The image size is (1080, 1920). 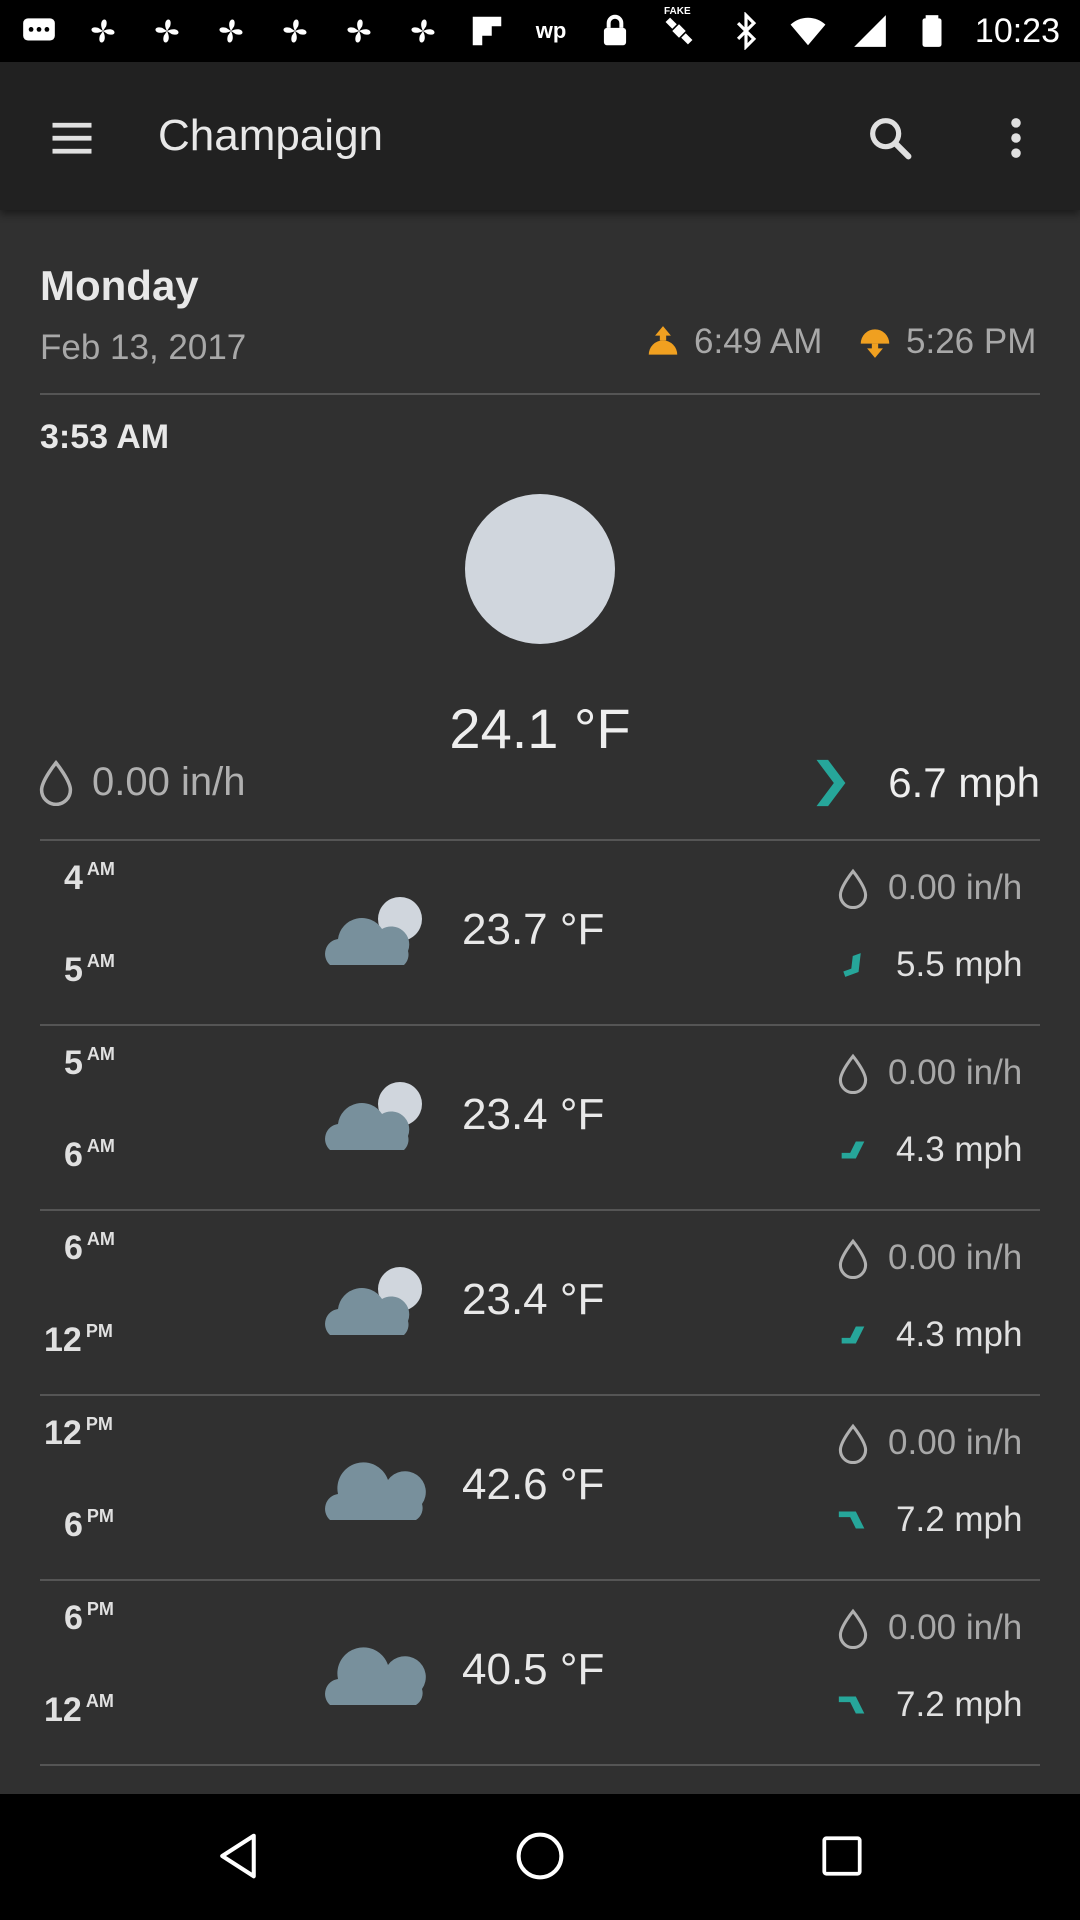 What do you see at coordinates (105, 437) in the screenshot?
I see `current-time: 3:53 AM` at bounding box center [105, 437].